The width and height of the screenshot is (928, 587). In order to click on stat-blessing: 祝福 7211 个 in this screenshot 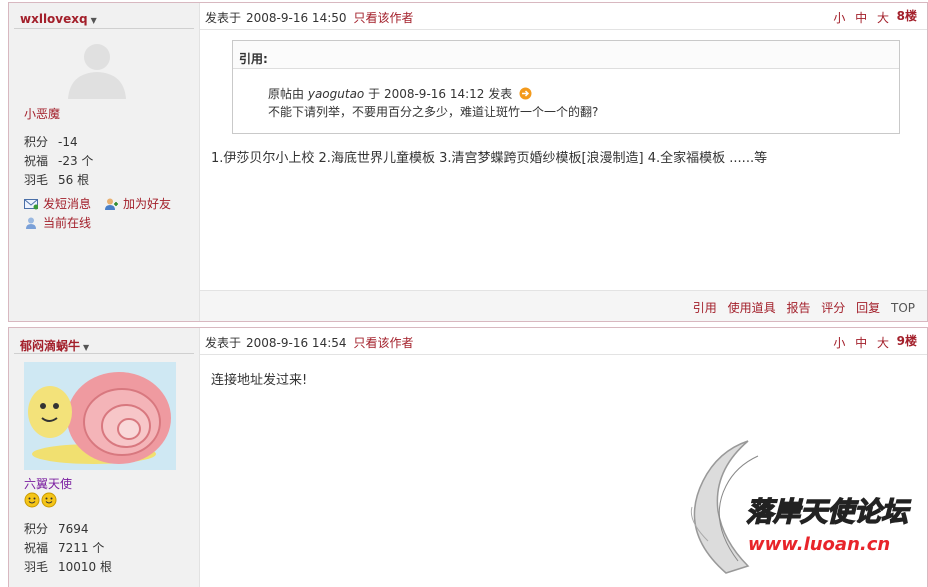, I will do `click(64, 548)`.